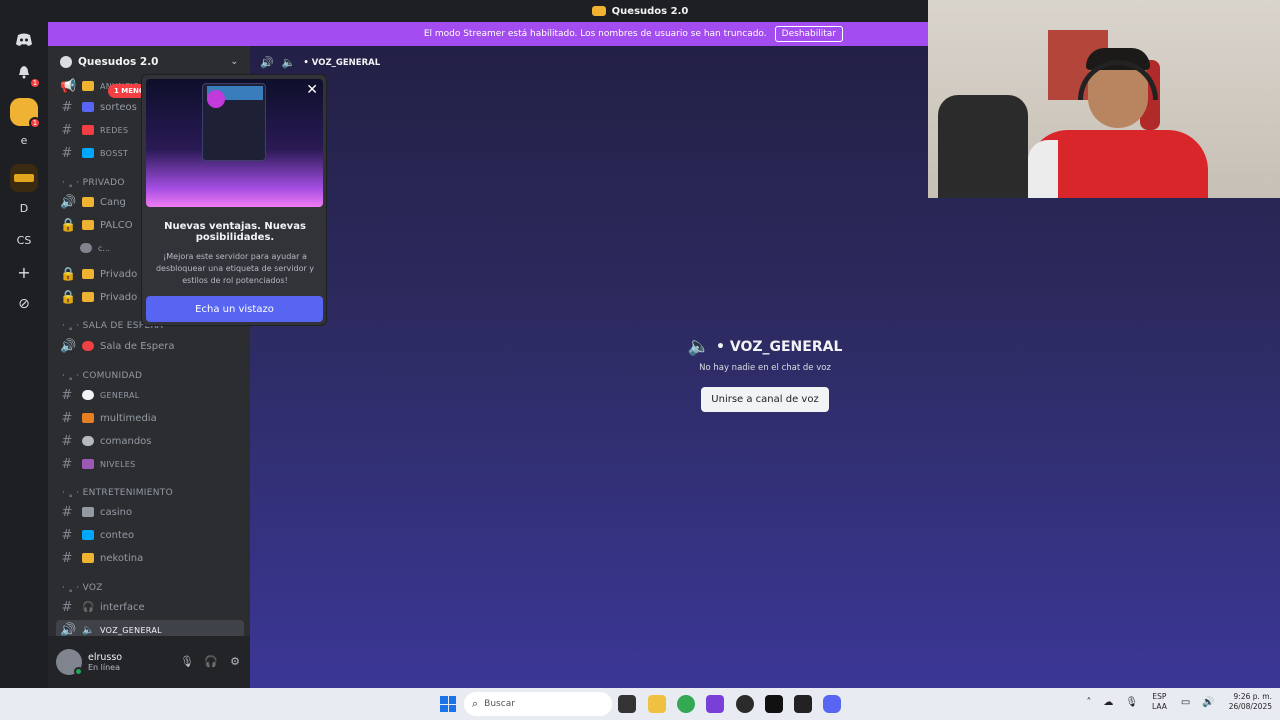  Describe the element at coordinates (234, 309) in the screenshot. I see `check-it-out-button: Echa un vistazo` at that location.